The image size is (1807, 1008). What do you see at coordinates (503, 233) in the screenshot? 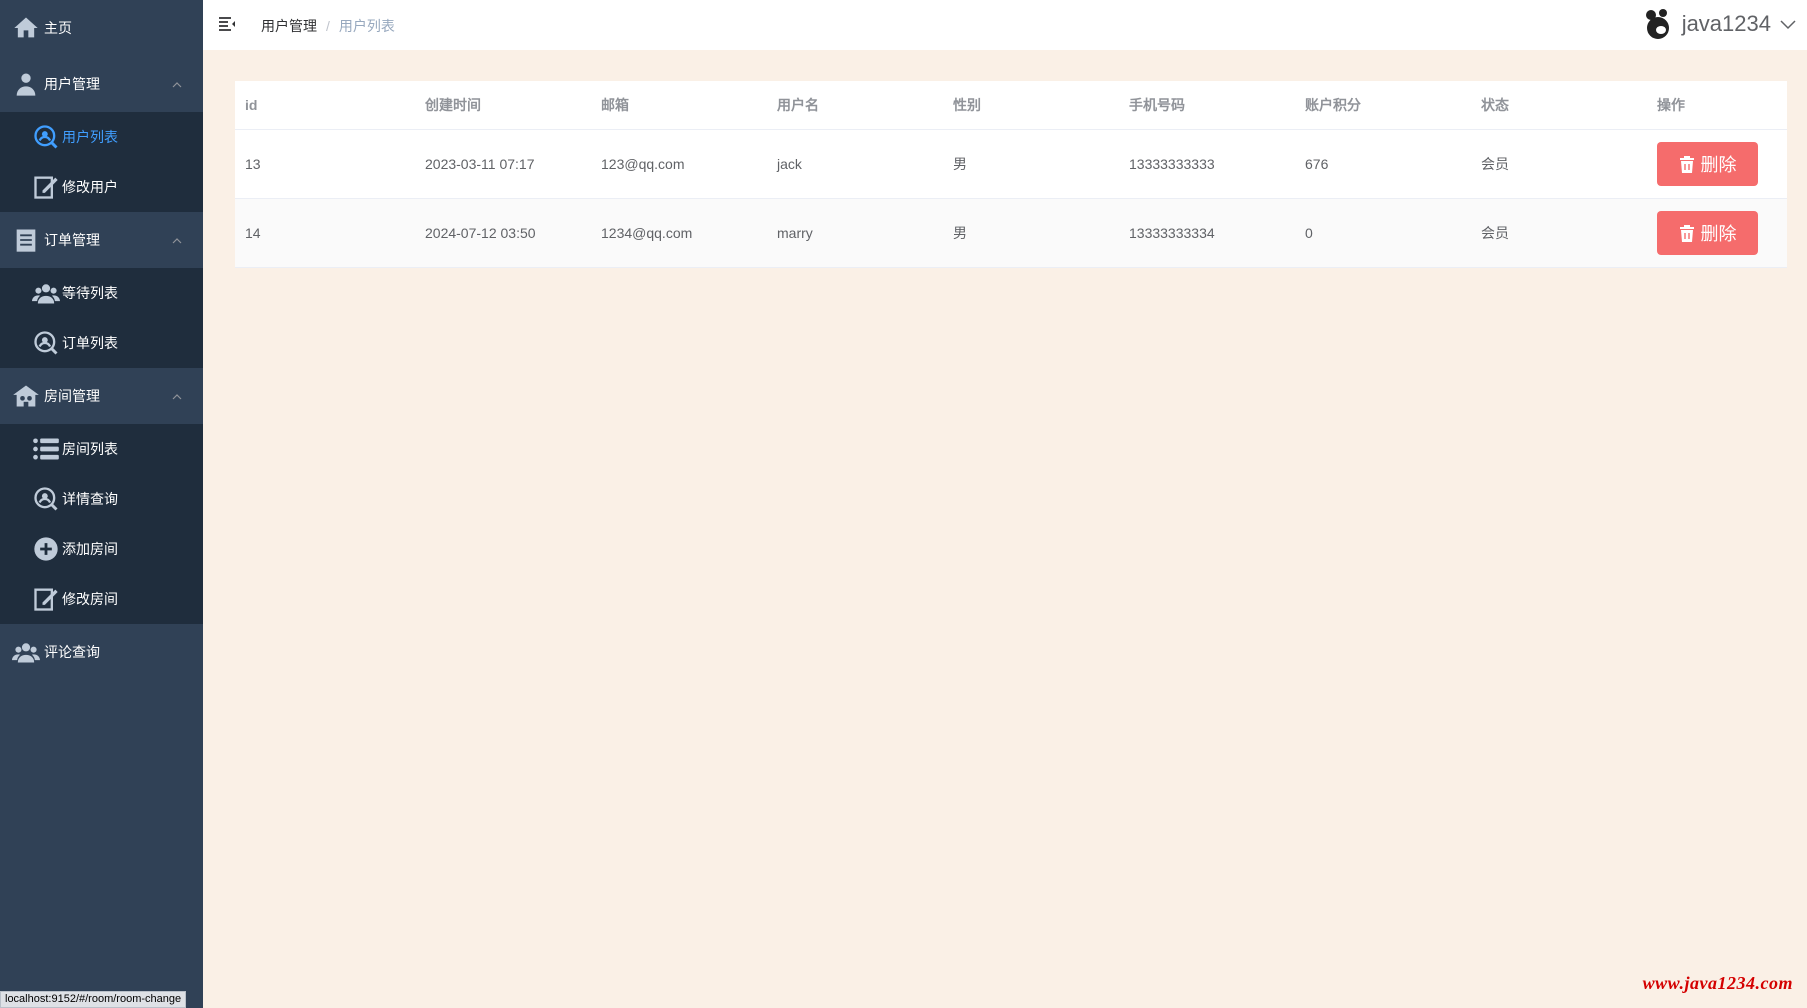
I see `cell-created: 2024-07-12 03:50` at bounding box center [503, 233].